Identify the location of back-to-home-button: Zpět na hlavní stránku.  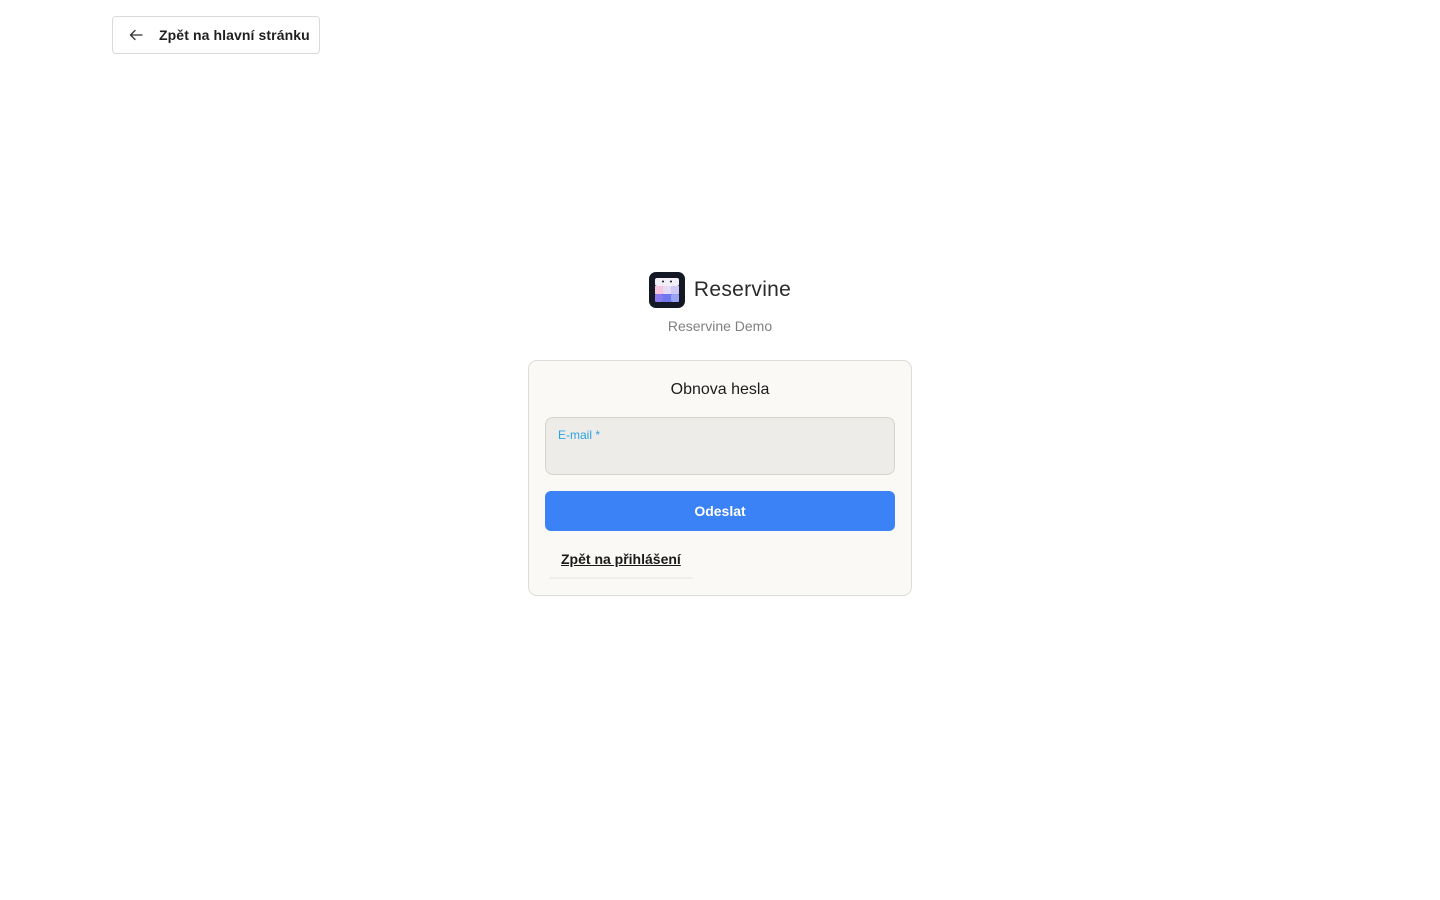
(216, 35).